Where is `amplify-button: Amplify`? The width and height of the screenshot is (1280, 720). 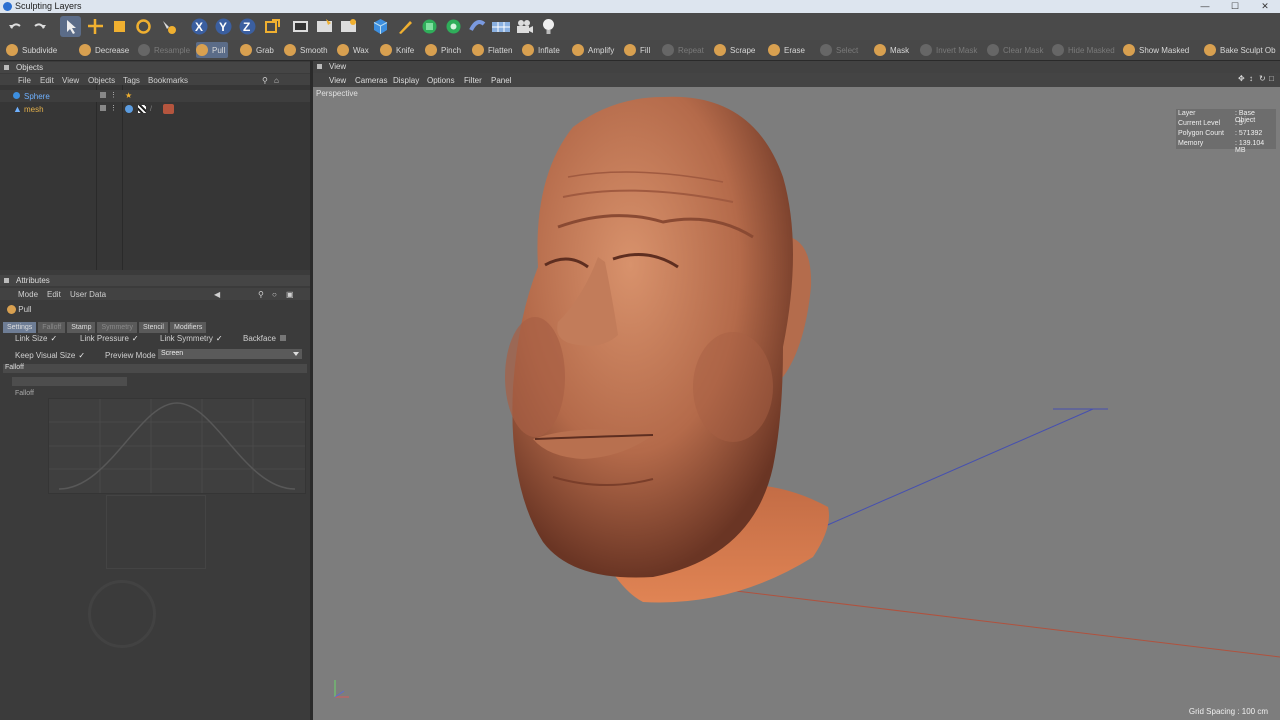
amplify-button: Amplify is located at coordinates (593, 50).